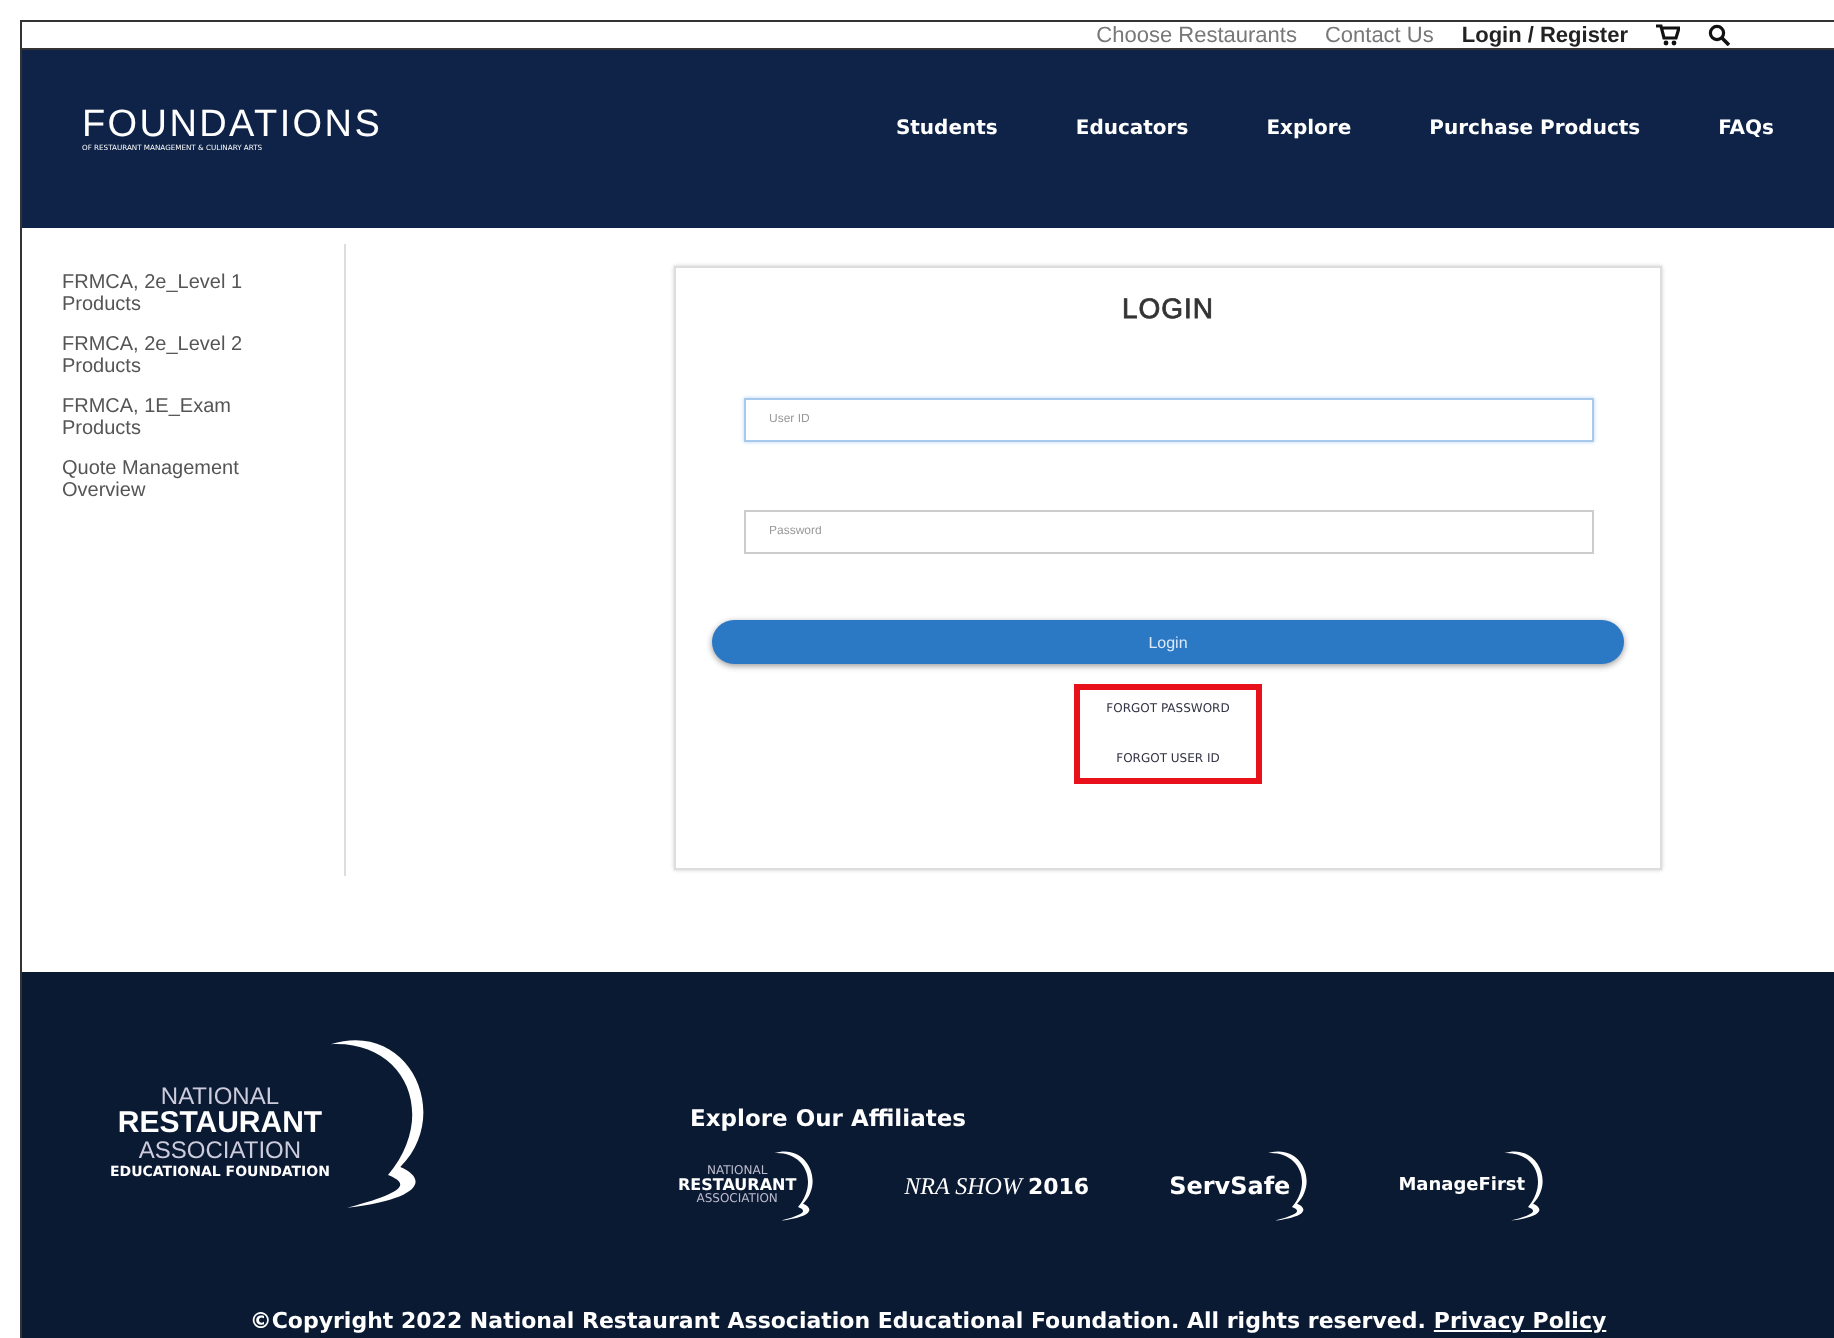  What do you see at coordinates (1544, 35) in the screenshot?
I see `top-link: Login / Register` at bounding box center [1544, 35].